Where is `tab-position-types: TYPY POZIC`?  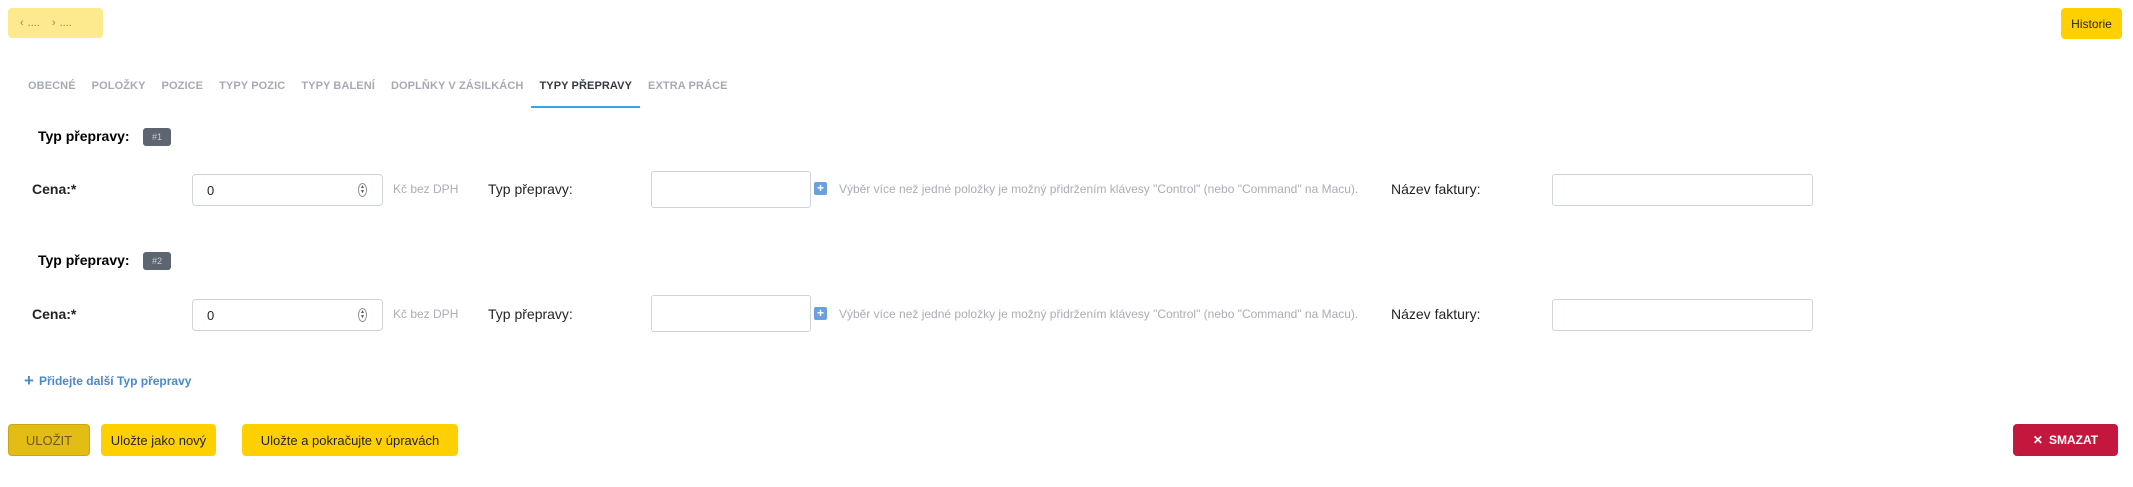
tab-position-types: TYPY POZIC is located at coordinates (252, 91).